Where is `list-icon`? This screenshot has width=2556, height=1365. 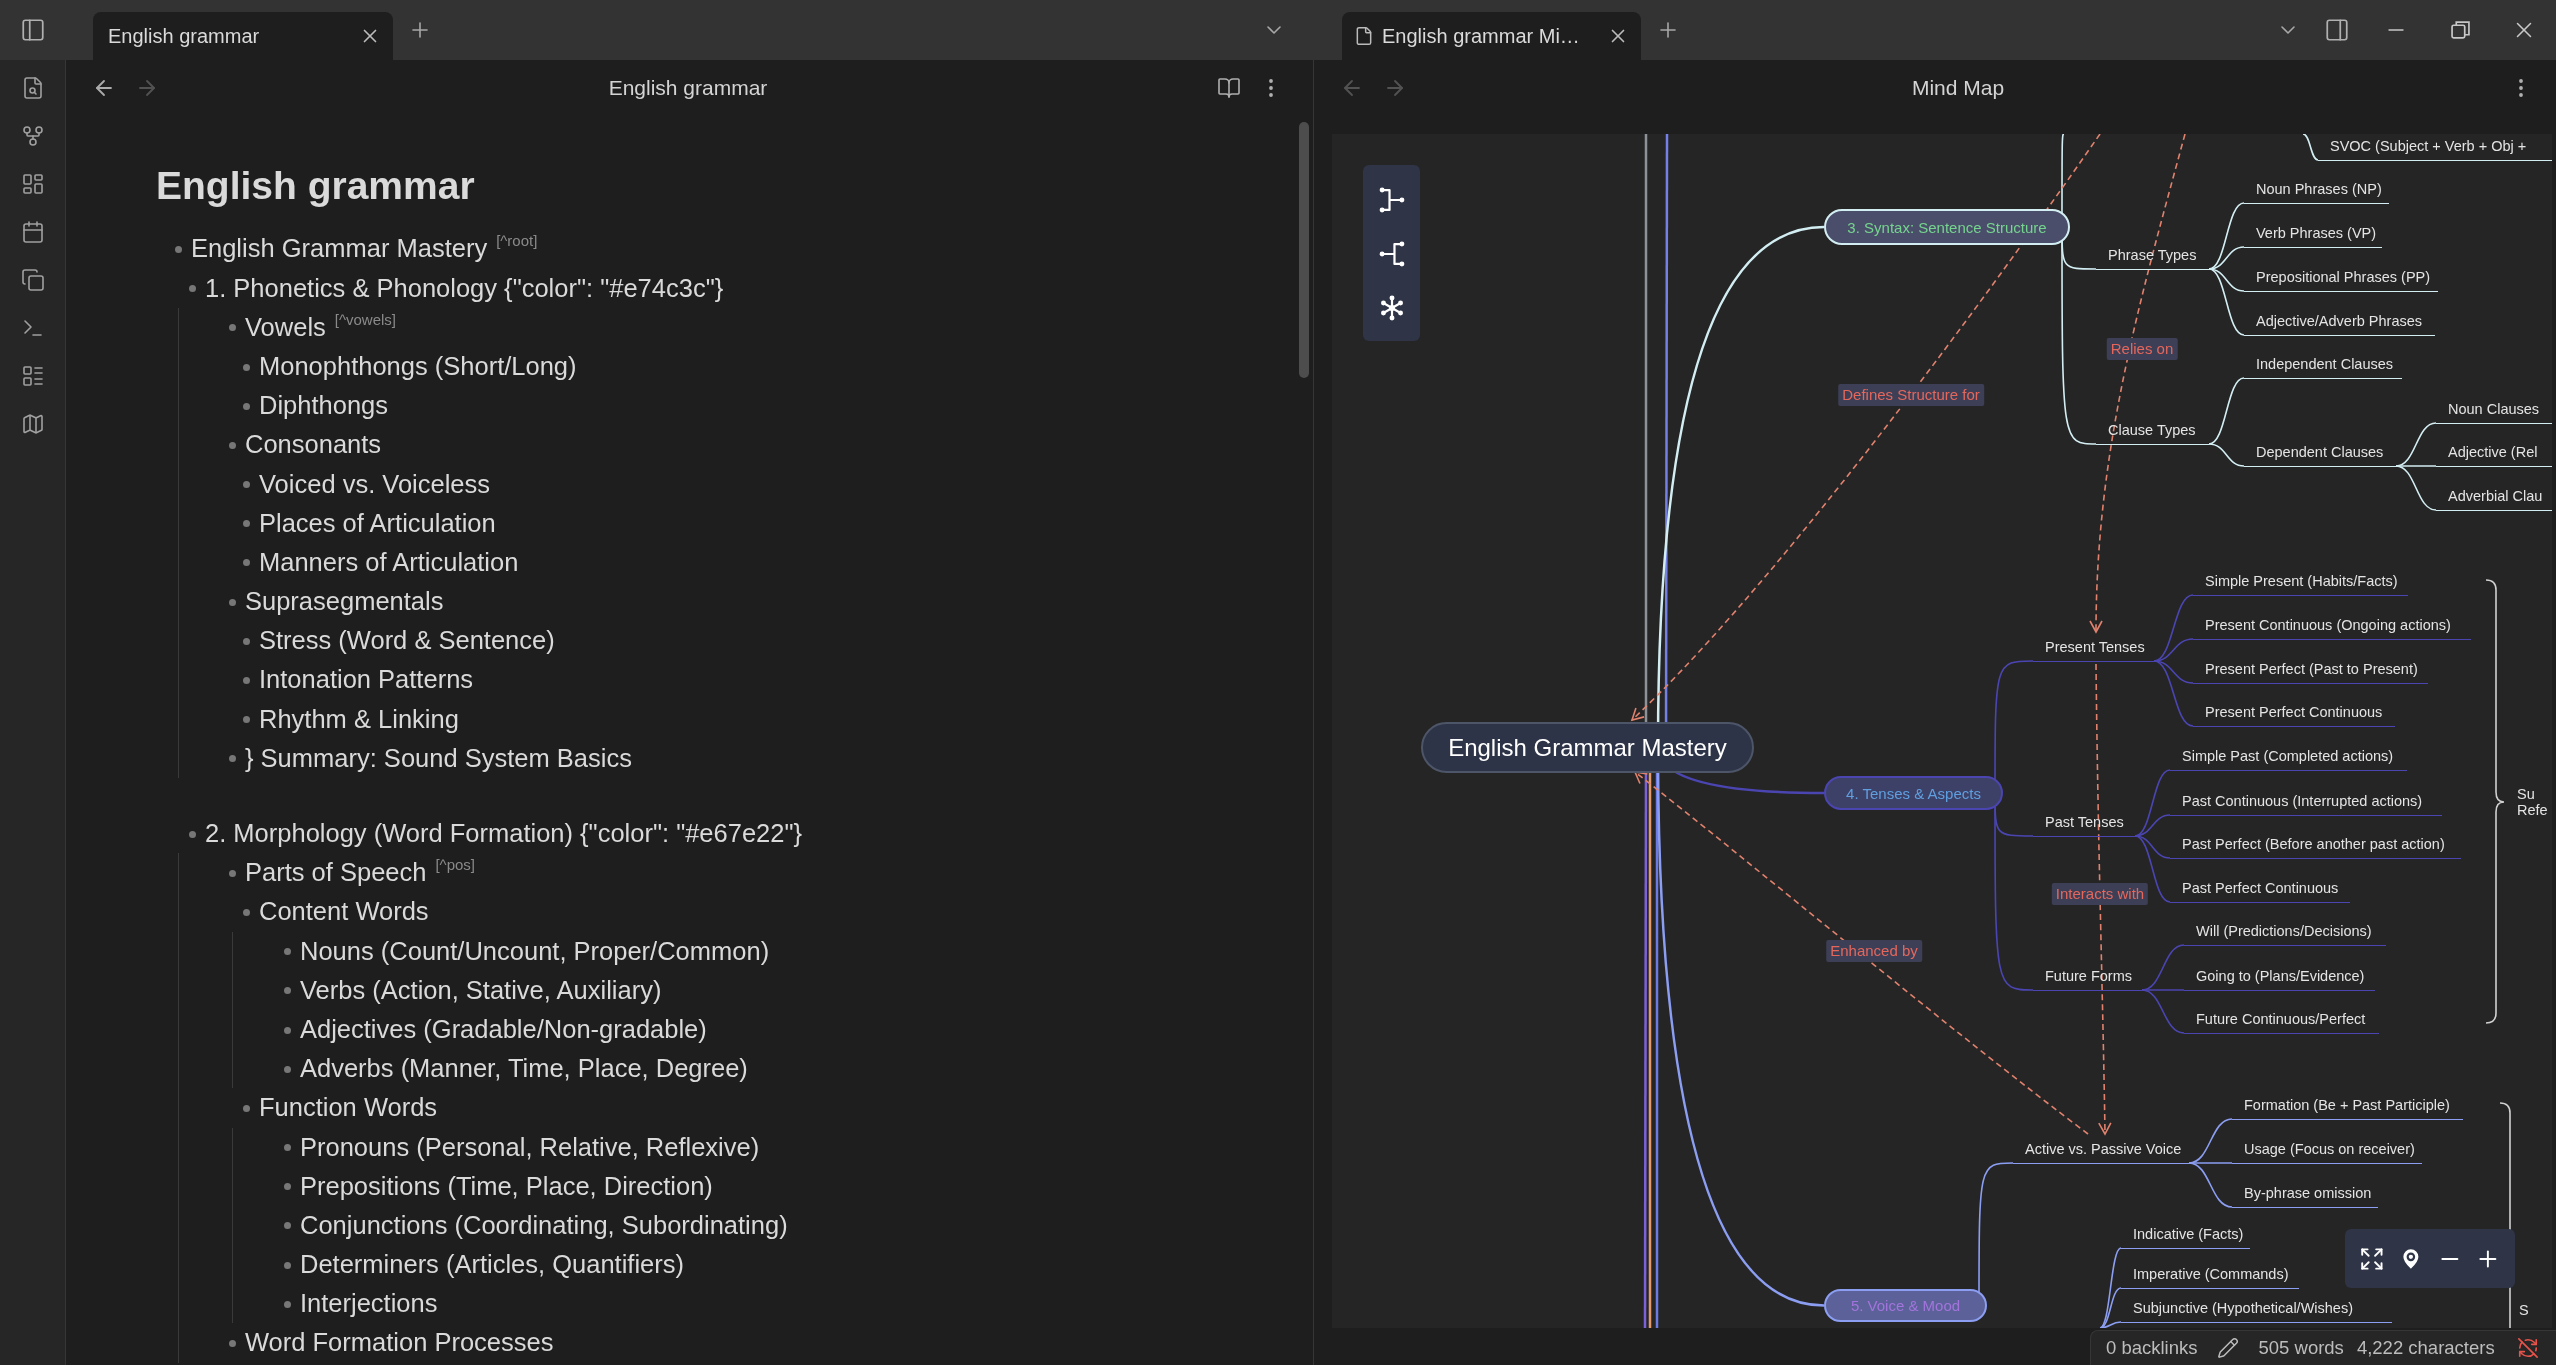 list-icon is located at coordinates (32, 376).